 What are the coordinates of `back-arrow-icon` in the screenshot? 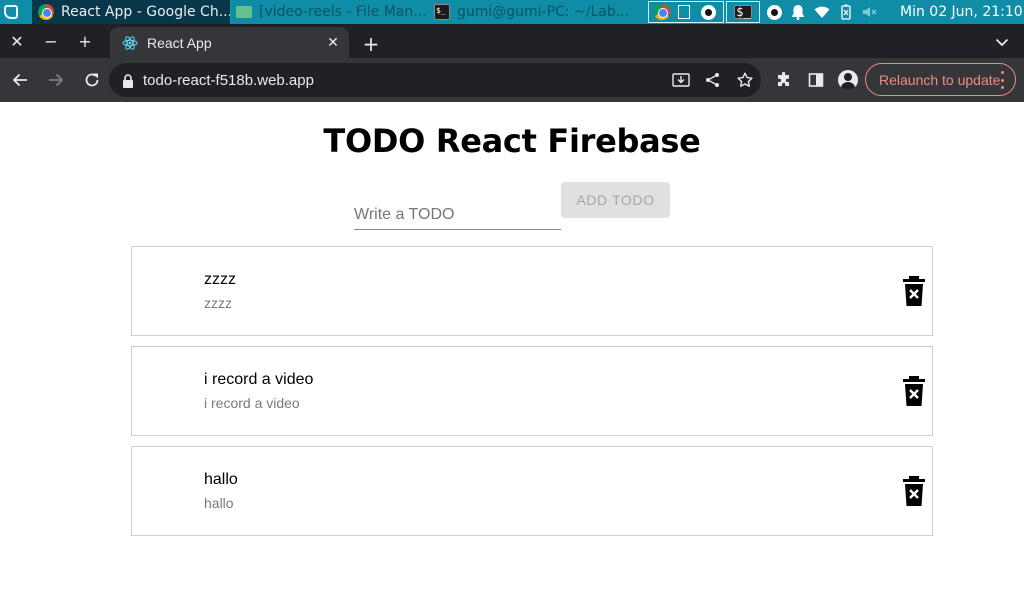 It's located at (20, 80).